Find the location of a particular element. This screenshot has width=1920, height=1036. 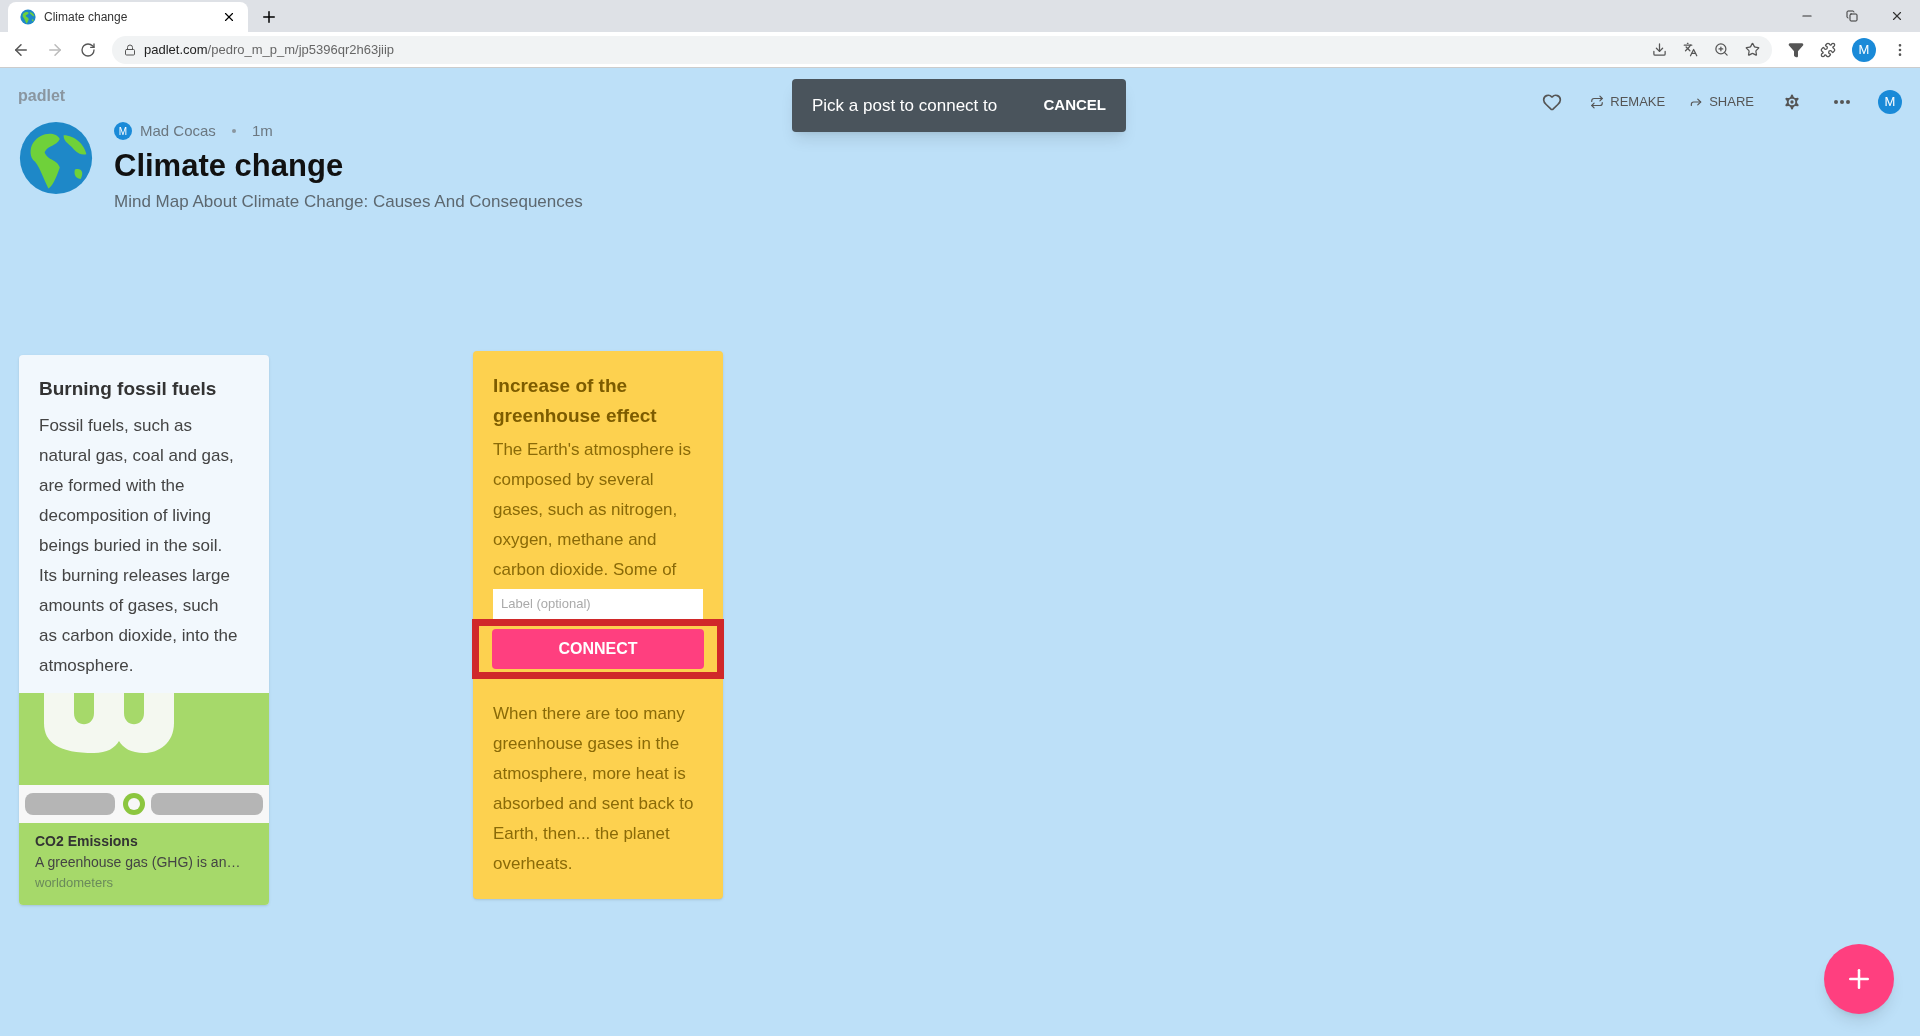

link-title: CO2 Emissions is located at coordinates (87, 842).